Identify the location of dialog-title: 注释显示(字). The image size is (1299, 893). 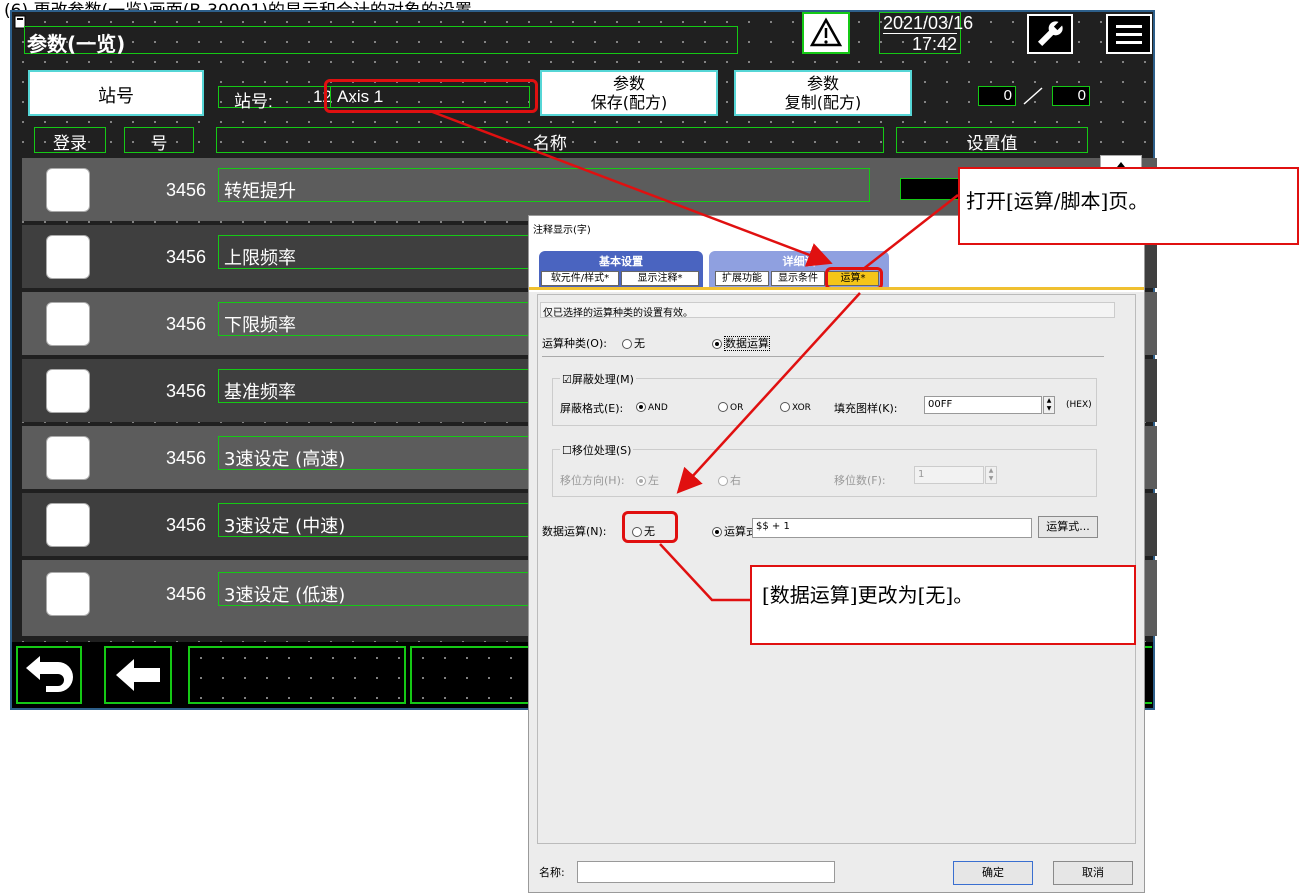
(562, 230).